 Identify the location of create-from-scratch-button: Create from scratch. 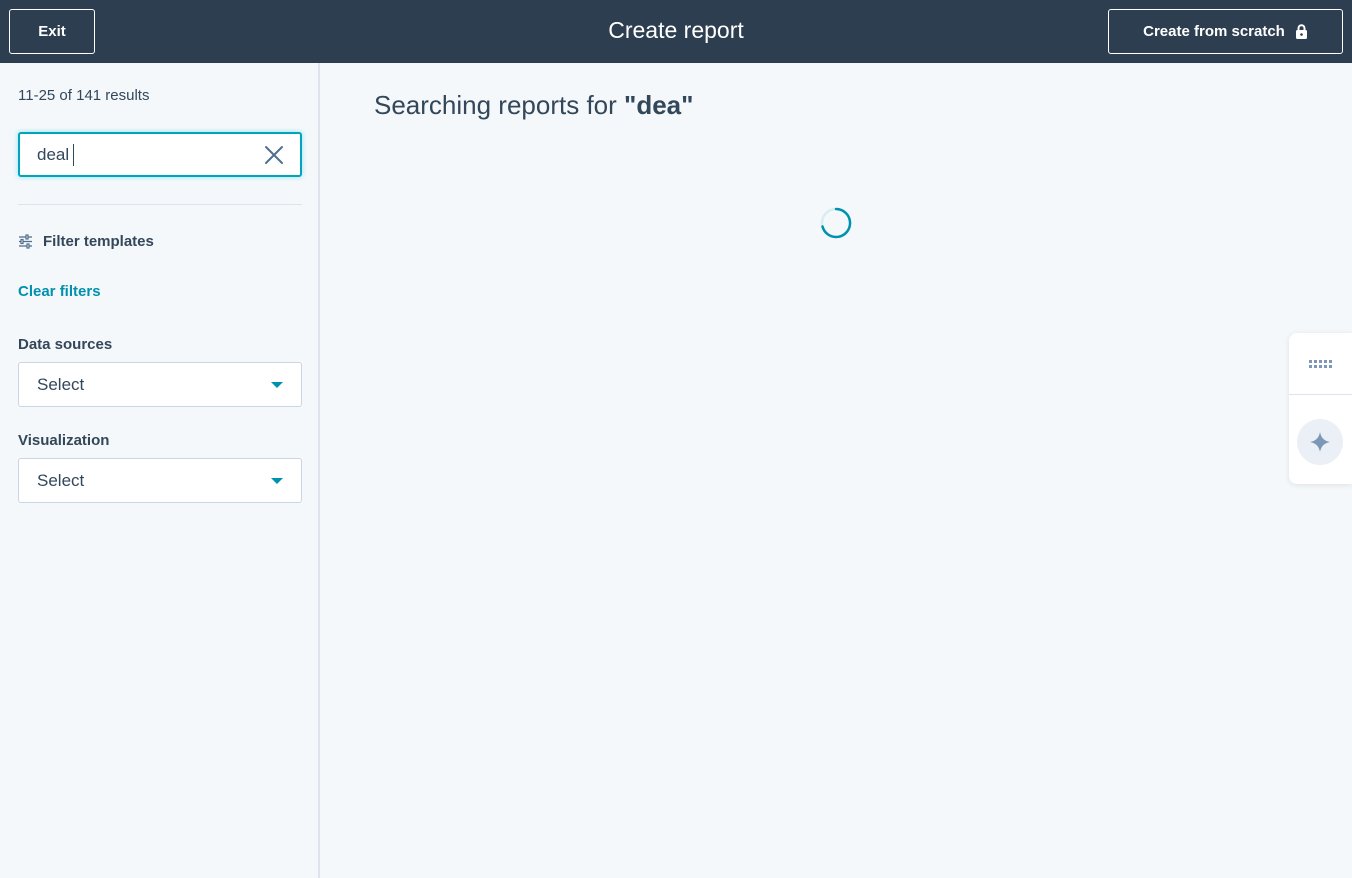
(1225, 31).